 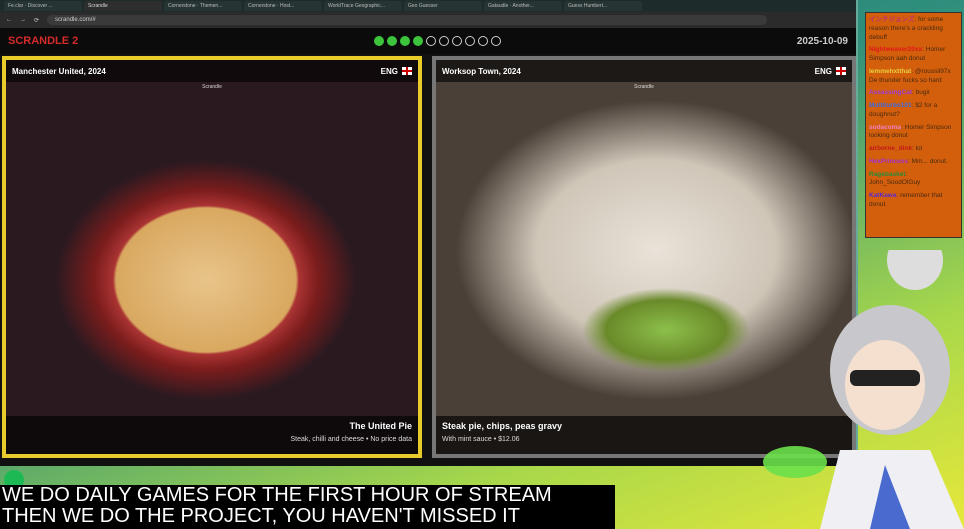 What do you see at coordinates (895, 183) in the screenshot?
I see `chat-text: John_SoodOlGuy` at bounding box center [895, 183].